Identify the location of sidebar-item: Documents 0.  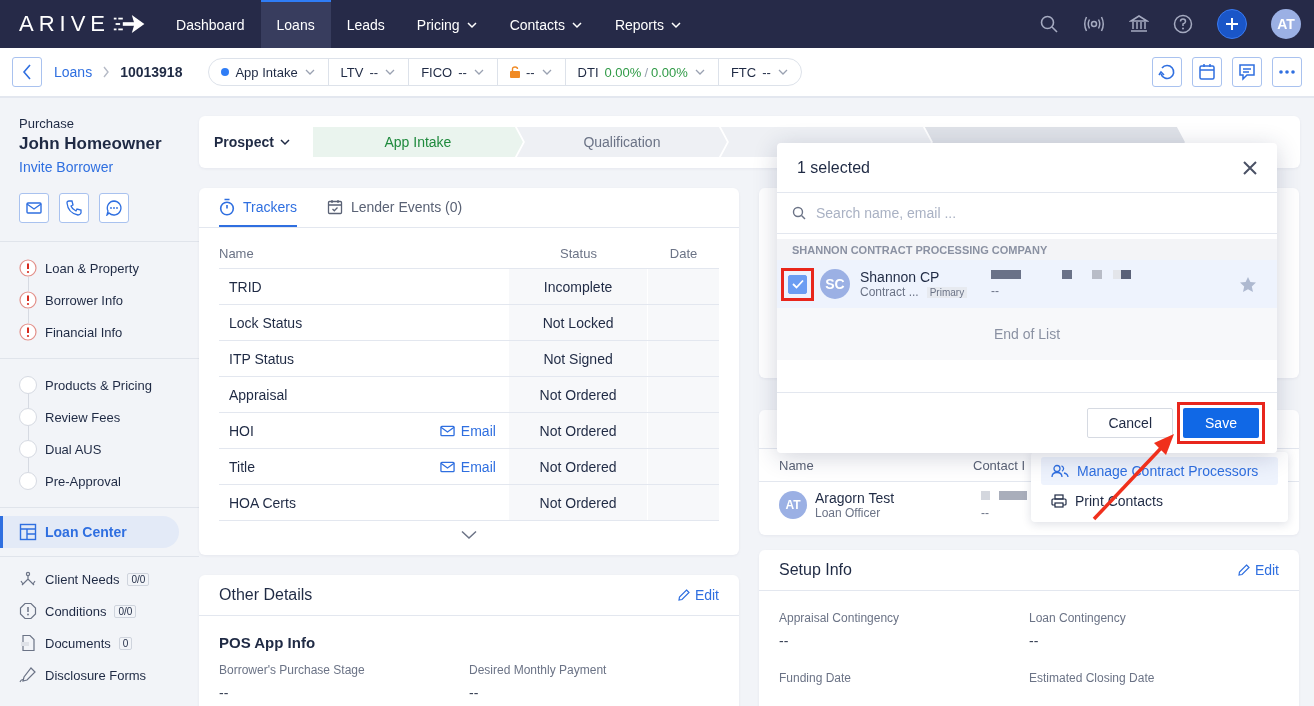
(109, 643).